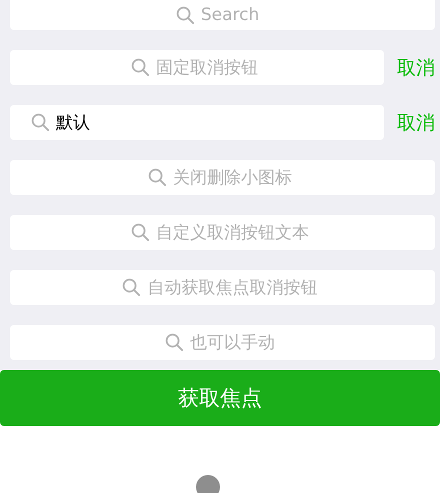 The image size is (440, 493). What do you see at coordinates (235, 342) in the screenshot?
I see `search-input: 也可以手动` at bounding box center [235, 342].